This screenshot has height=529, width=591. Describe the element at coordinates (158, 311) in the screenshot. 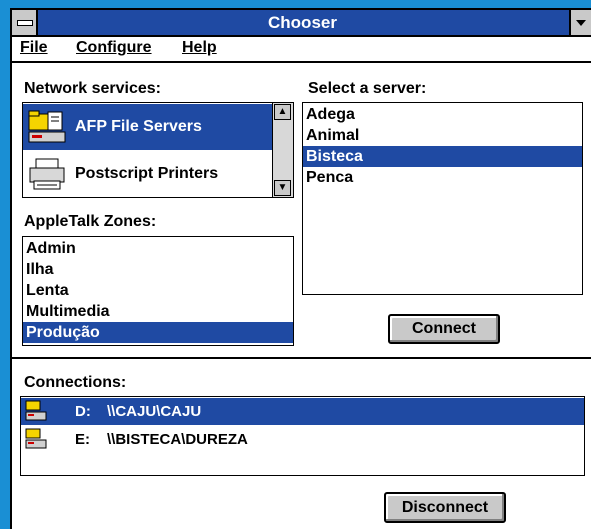

I see `zone-item: Multimedia` at that location.